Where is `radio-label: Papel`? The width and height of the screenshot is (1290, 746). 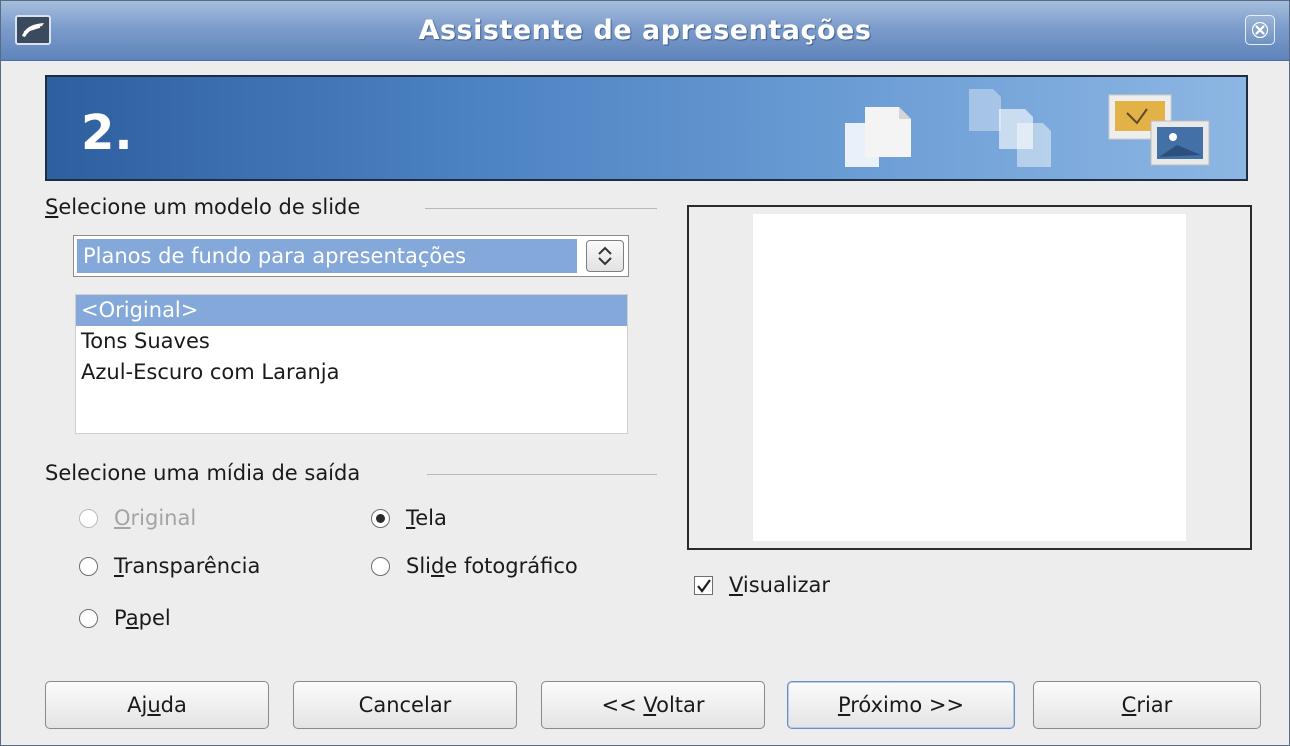 radio-label: Papel is located at coordinates (142, 618).